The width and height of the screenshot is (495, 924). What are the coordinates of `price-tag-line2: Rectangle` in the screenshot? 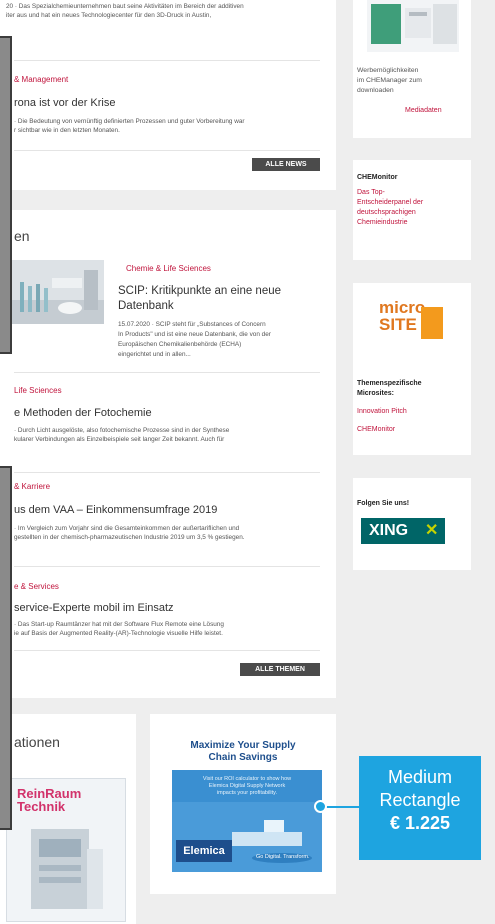 It's located at (420, 800).